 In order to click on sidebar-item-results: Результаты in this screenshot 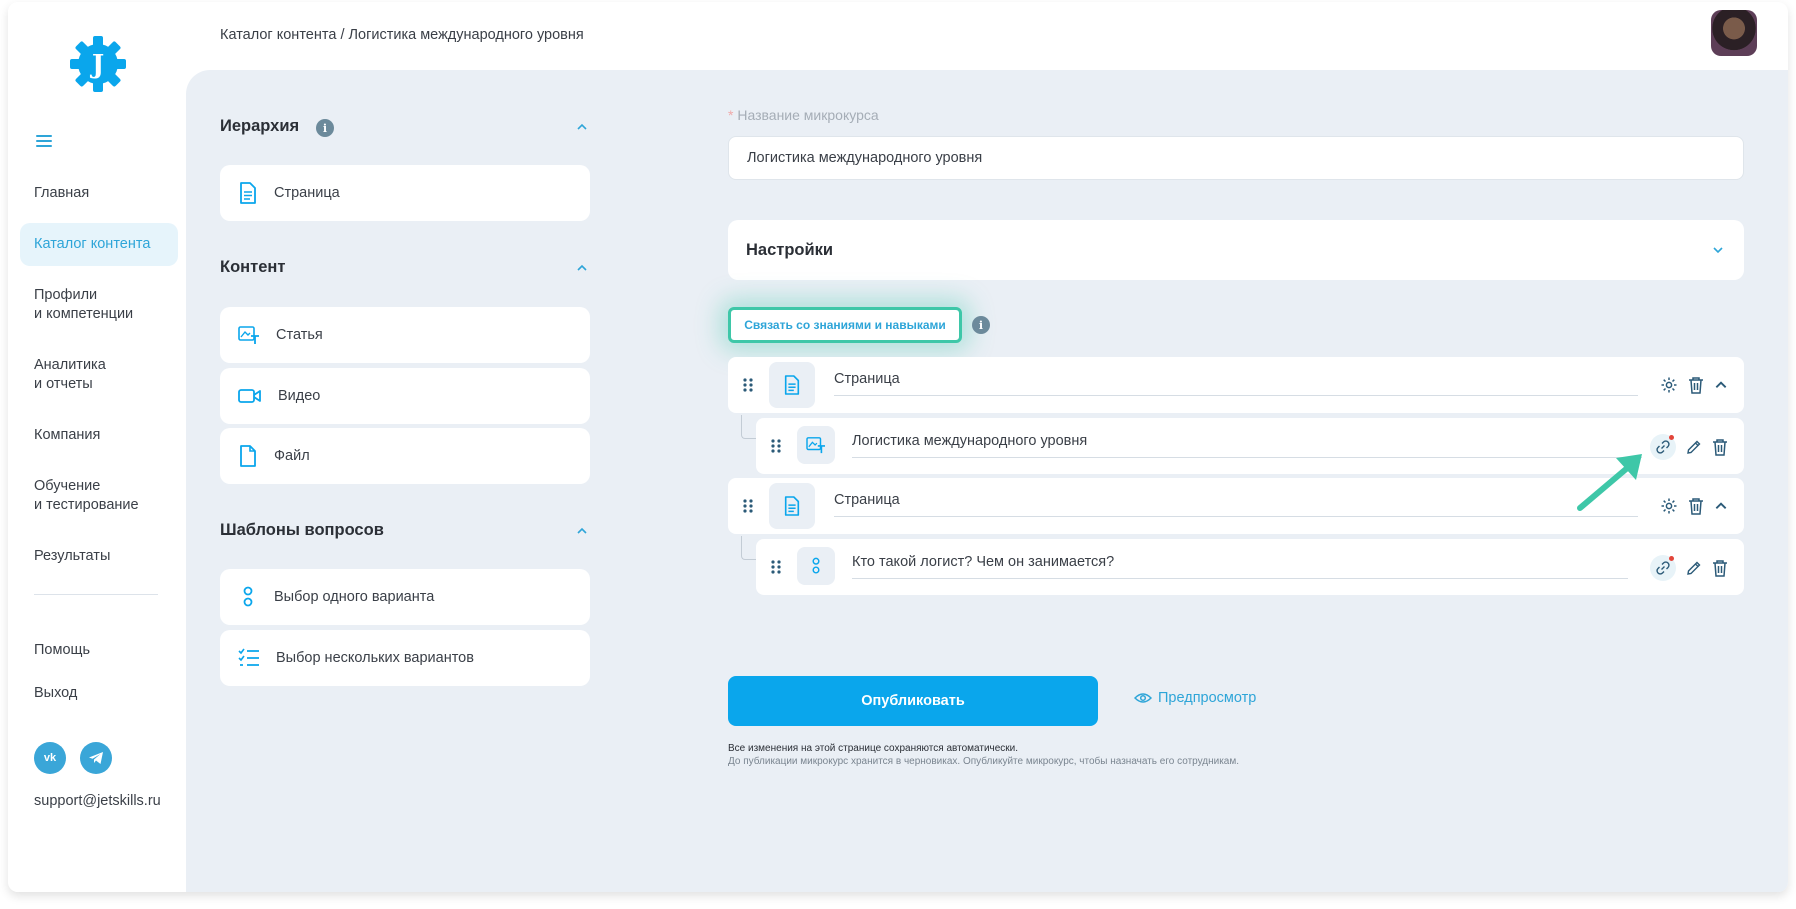, I will do `click(99, 556)`.